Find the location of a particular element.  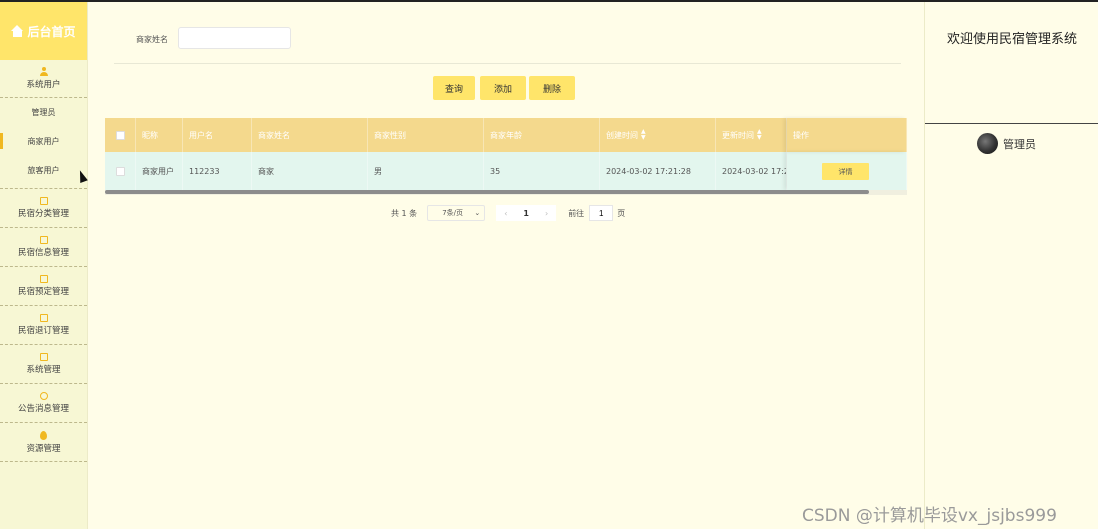

row-checkbox is located at coordinates (120, 171).